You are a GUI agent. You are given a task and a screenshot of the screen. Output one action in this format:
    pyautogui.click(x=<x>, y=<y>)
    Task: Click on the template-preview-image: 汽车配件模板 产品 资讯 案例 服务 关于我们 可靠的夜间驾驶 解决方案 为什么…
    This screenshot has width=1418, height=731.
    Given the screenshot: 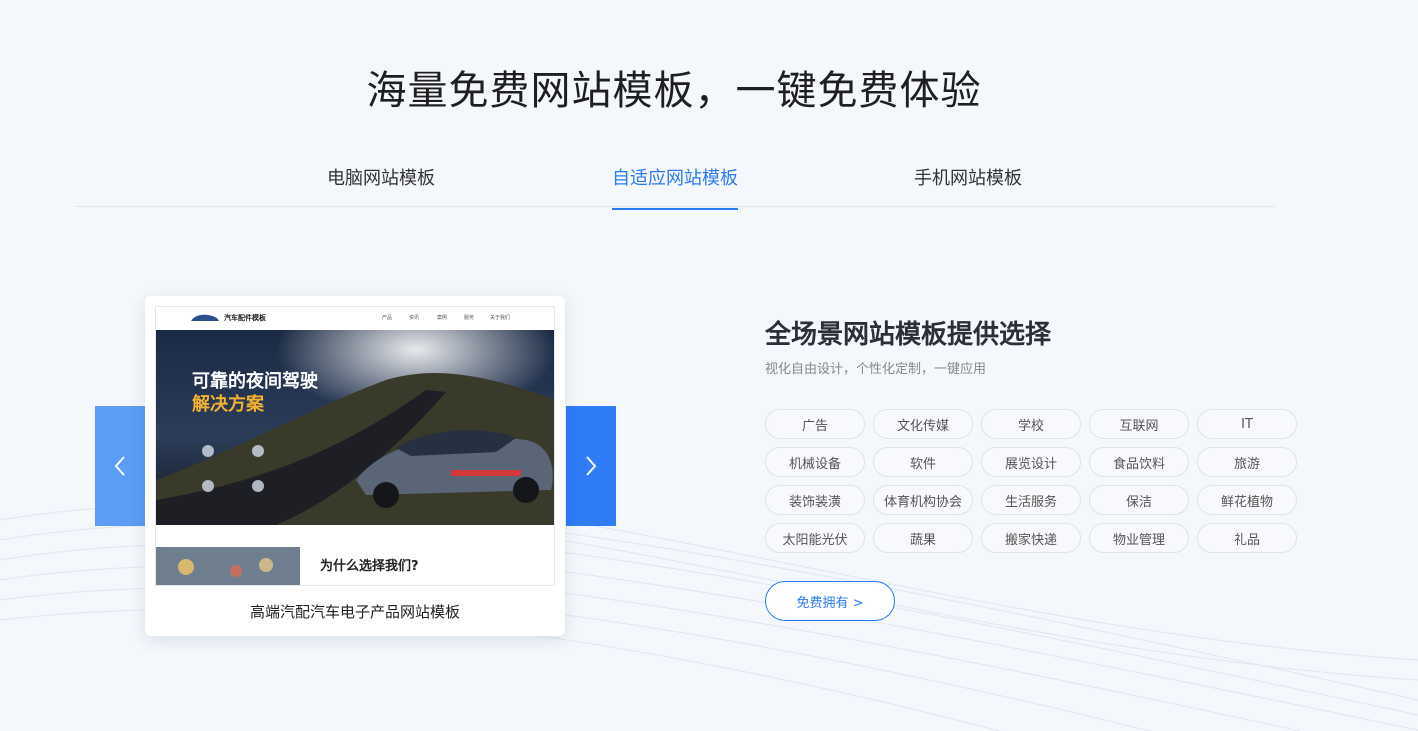 What is the action you would take?
    pyautogui.click(x=355, y=446)
    